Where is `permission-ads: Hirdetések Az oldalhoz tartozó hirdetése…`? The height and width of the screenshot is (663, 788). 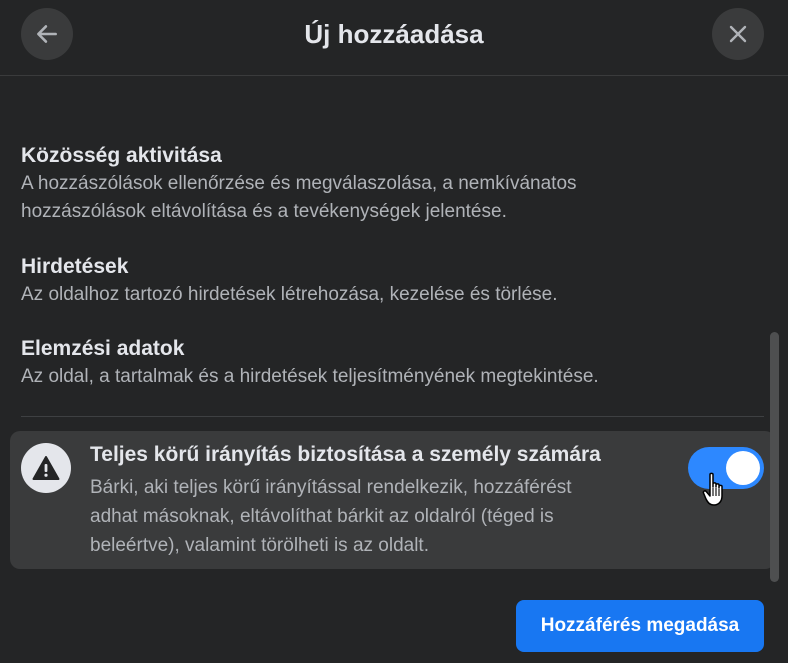
permission-ads: Hirdetések Az oldalhoz tartozó hirdetése… is located at coordinates (289, 281).